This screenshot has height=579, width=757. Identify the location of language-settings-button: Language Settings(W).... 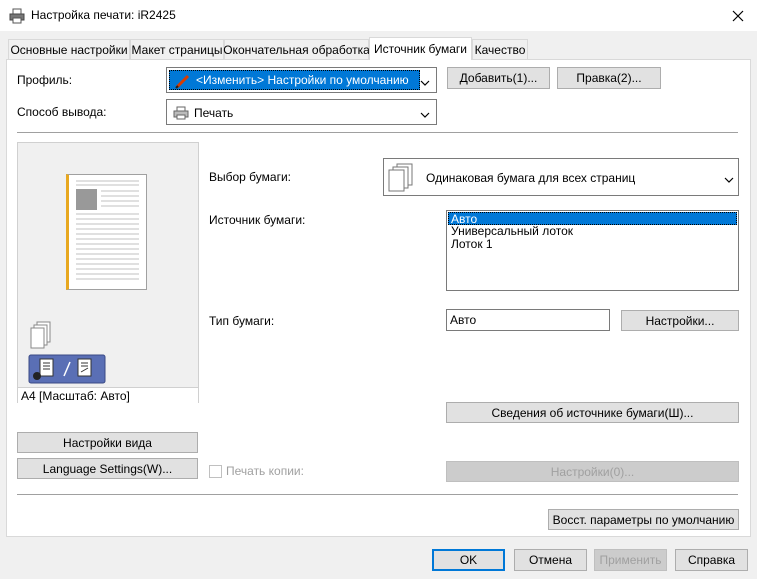
(107, 468).